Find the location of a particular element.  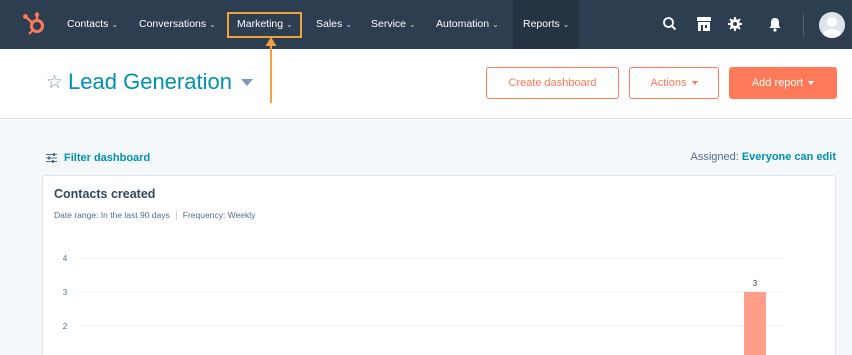

y-tick-label: 3 is located at coordinates (65, 292).